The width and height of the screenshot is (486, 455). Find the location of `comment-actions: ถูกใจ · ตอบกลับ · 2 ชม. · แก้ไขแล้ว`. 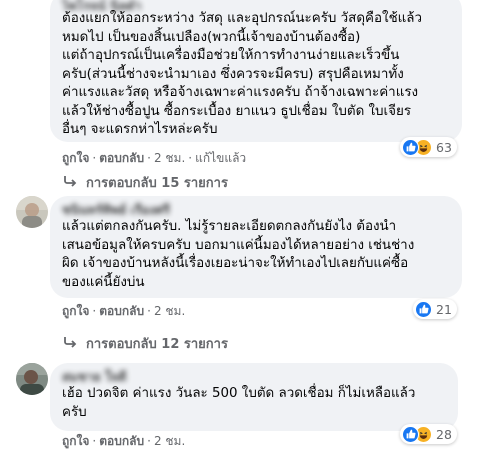

comment-actions: ถูกใจ · ตอบกลับ · 2 ชม. · แก้ไขแล้ว is located at coordinates (154, 158).